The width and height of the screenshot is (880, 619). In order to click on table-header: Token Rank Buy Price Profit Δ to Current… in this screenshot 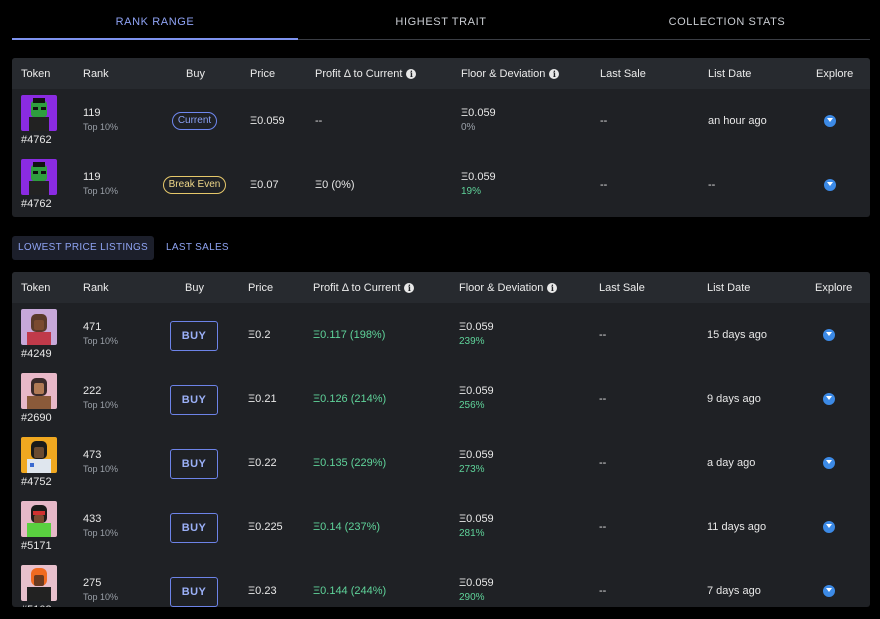, I will do `click(441, 287)`.